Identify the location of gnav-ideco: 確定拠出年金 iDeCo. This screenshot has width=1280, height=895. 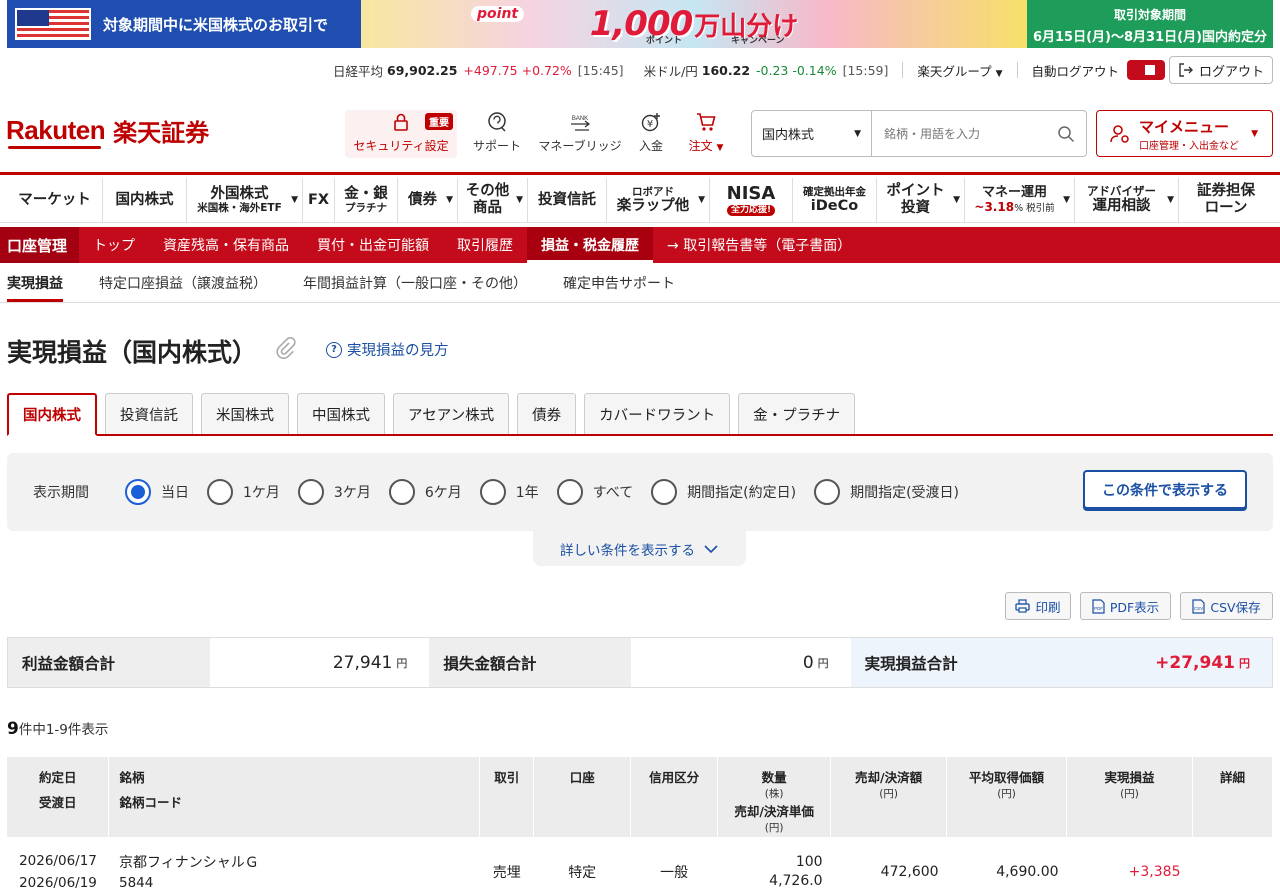
(835, 200).